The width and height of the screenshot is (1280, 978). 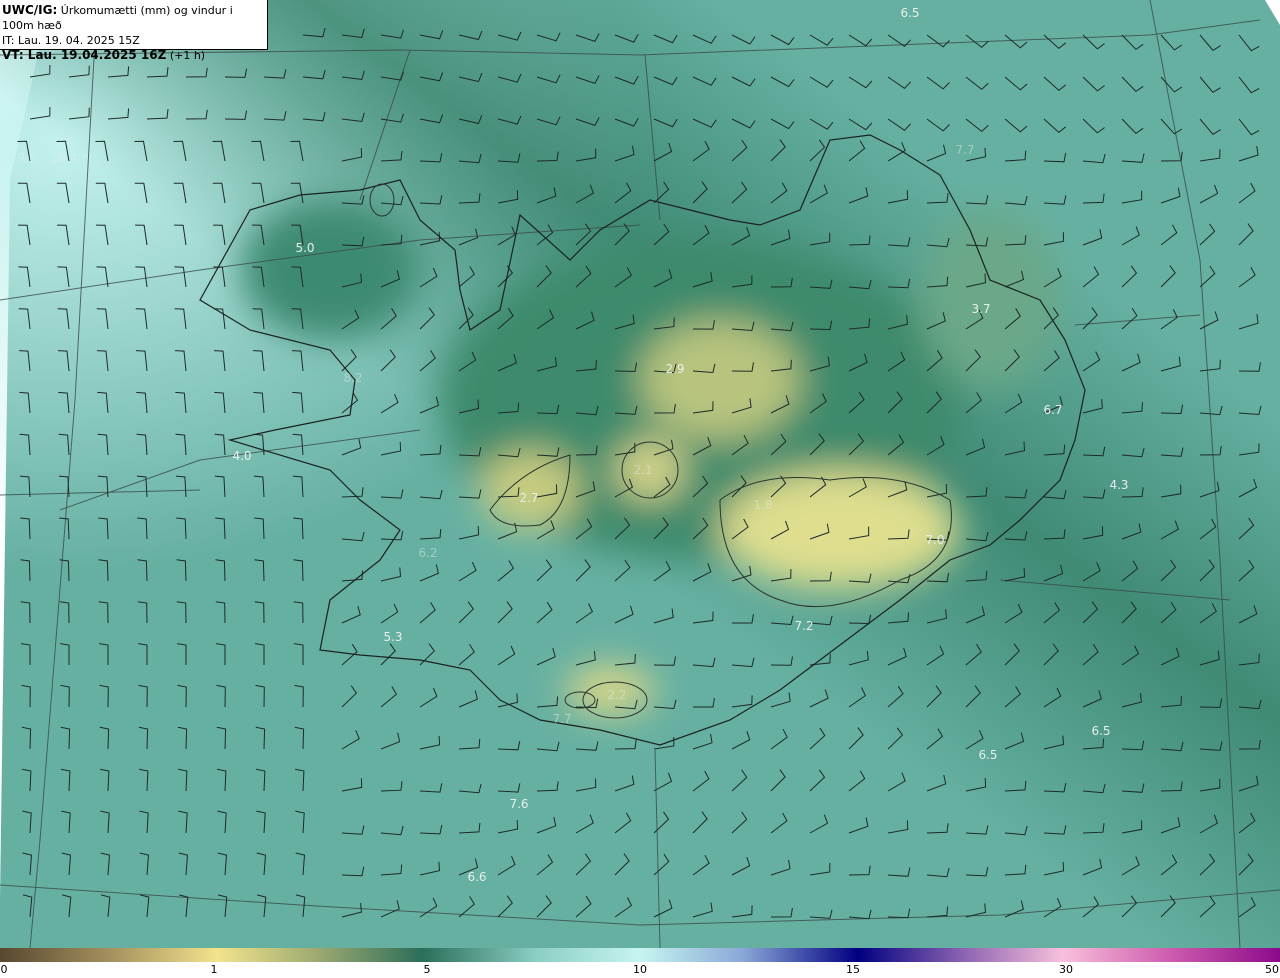 What do you see at coordinates (4, 969) in the screenshot?
I see `colorbar-tick: 0` at bounding box center [4, 969].